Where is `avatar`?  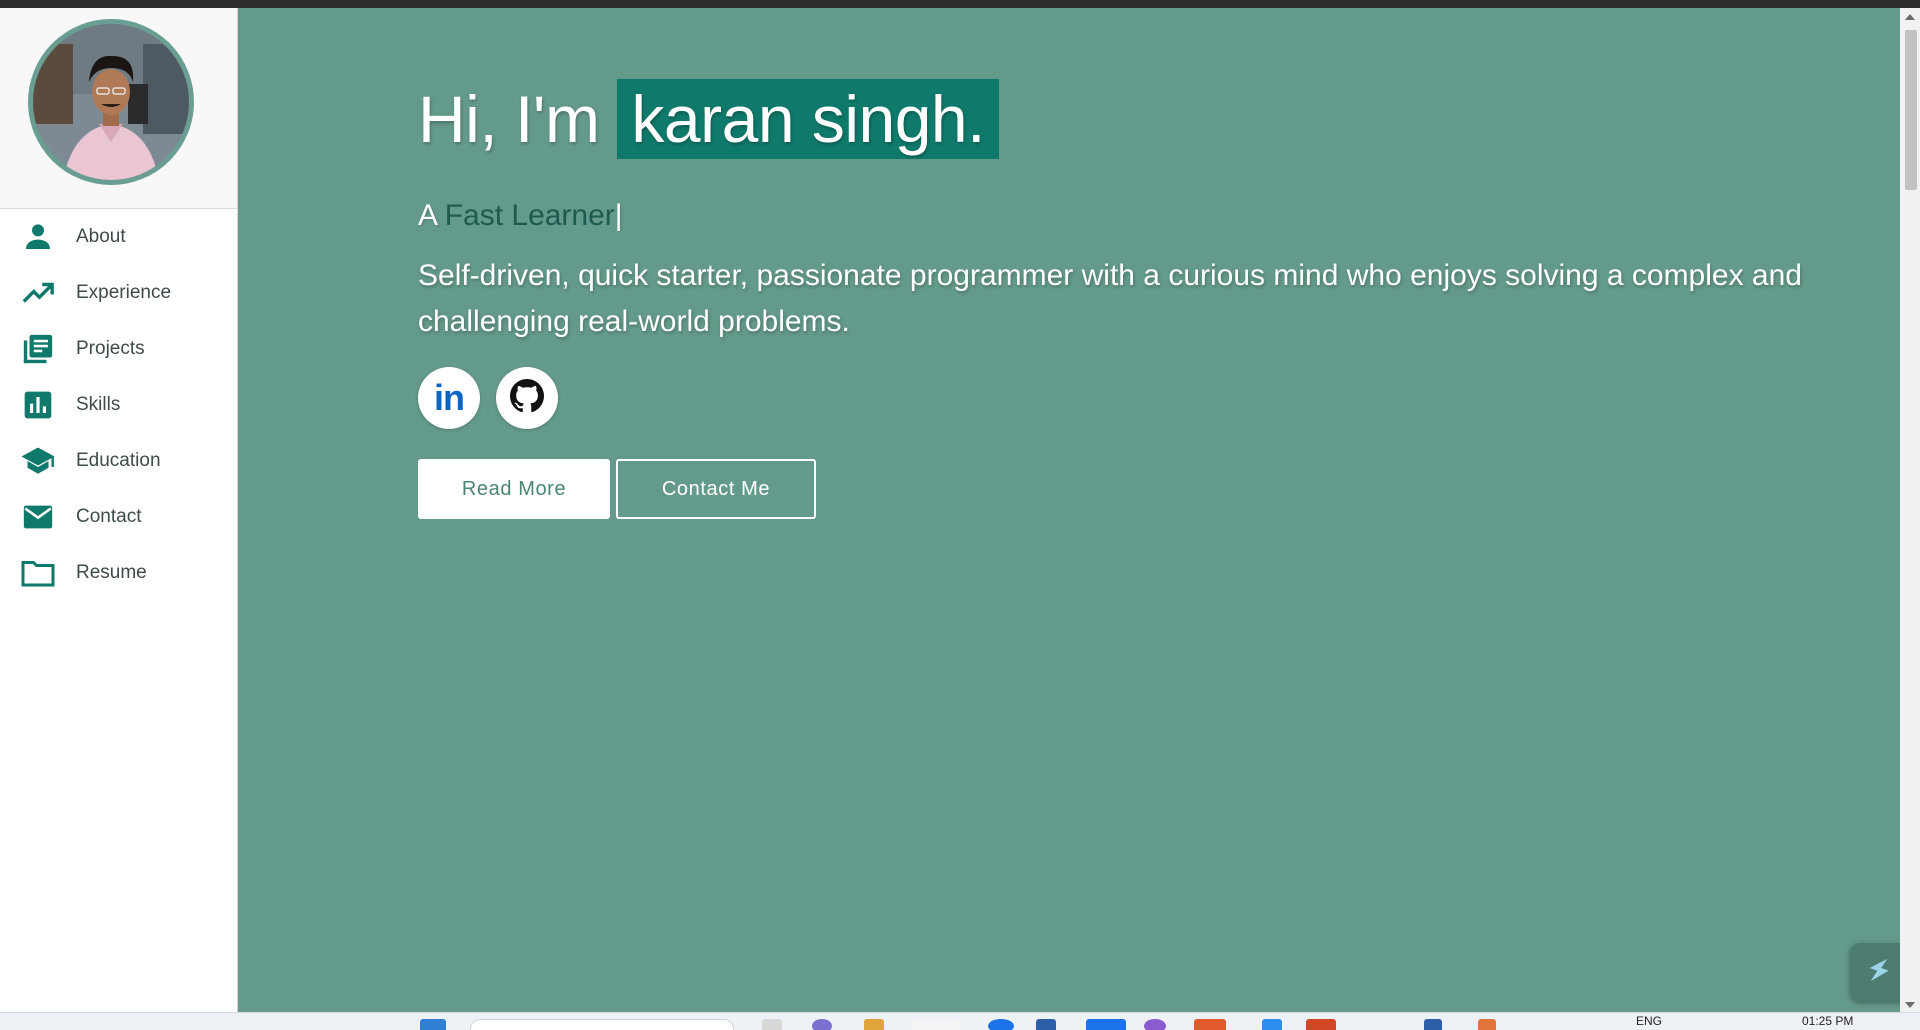
avatar is located at coordinates (111, 102).